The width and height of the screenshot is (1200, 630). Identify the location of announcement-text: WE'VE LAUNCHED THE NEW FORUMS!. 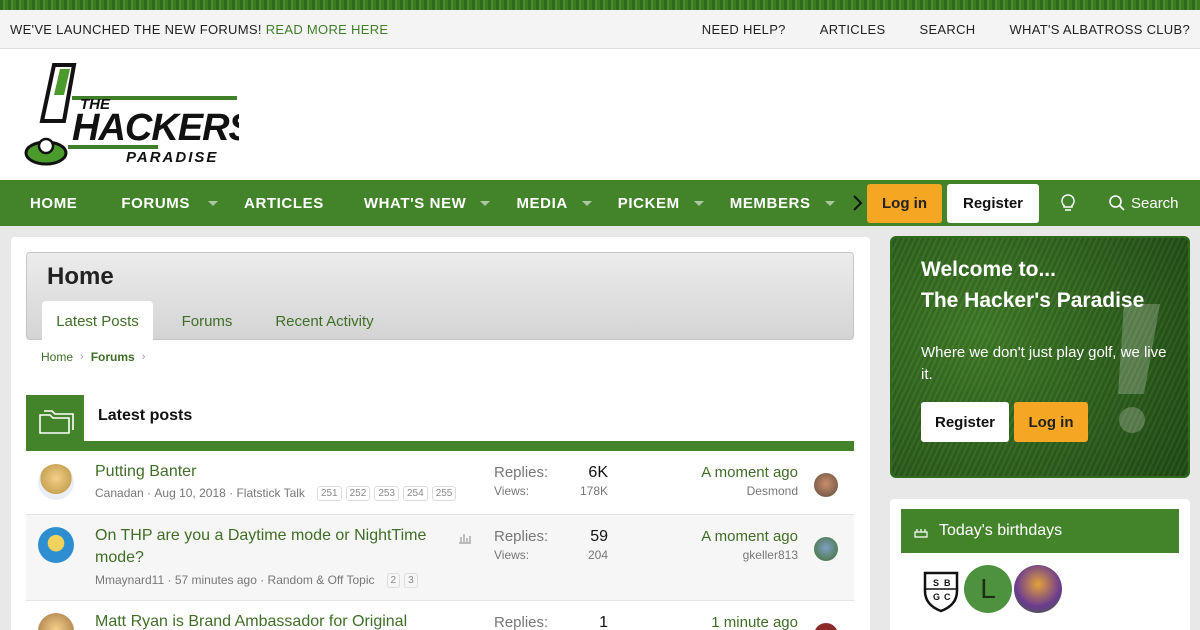
(136, 29).